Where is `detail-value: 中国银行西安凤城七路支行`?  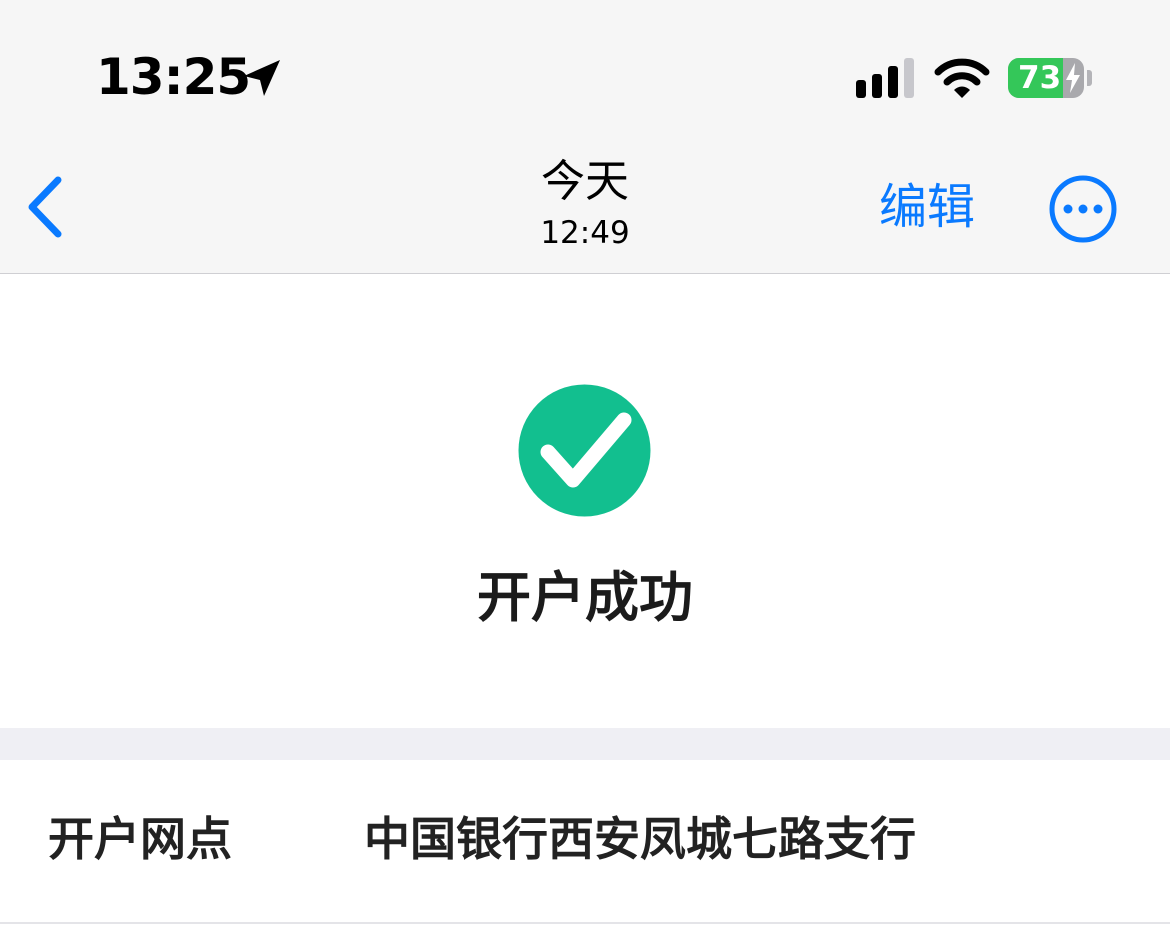
detail-value: 中国银行西安凤城七路支行 is located at coordinates (640, 839).